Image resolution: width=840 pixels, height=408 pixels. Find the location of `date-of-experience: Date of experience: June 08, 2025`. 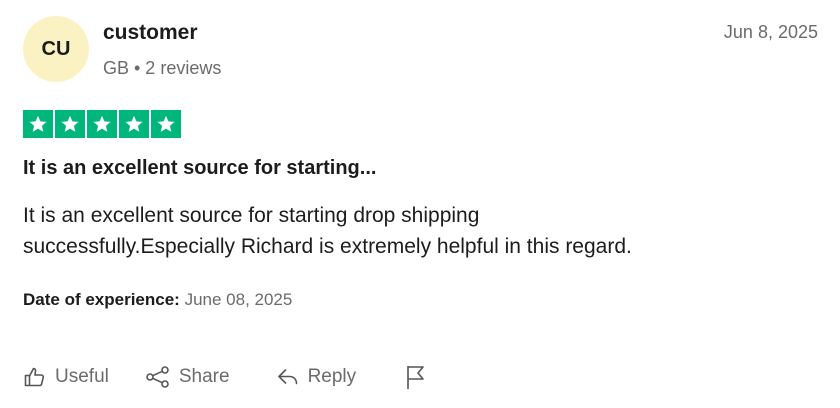

date-of-experience: Date of experience: June 08, 2025 is located at coordinates (157, 300).